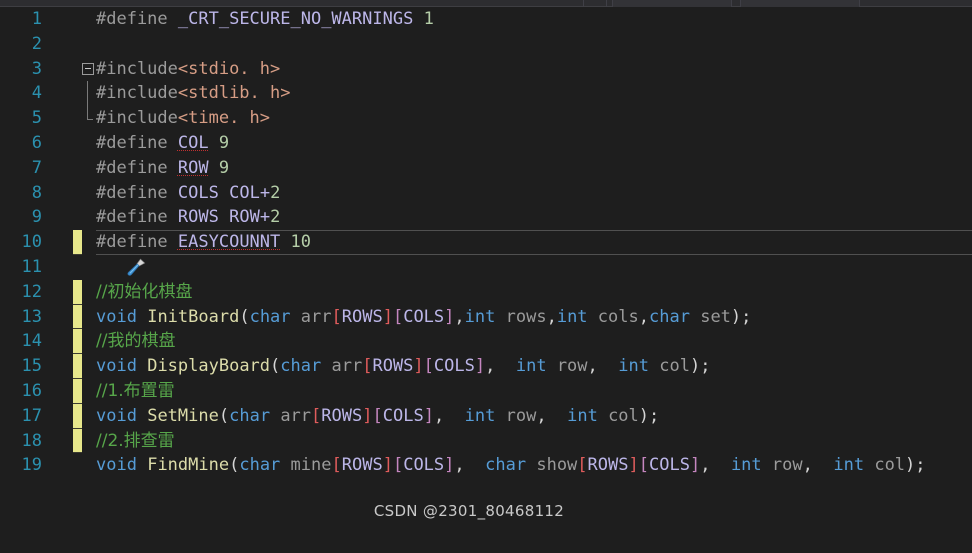 This screenshot has width=972, height=553. Describe the element at coordinates (486, 143) in the screenshot. I see `code-line: 6 #define COL 9` at that location.